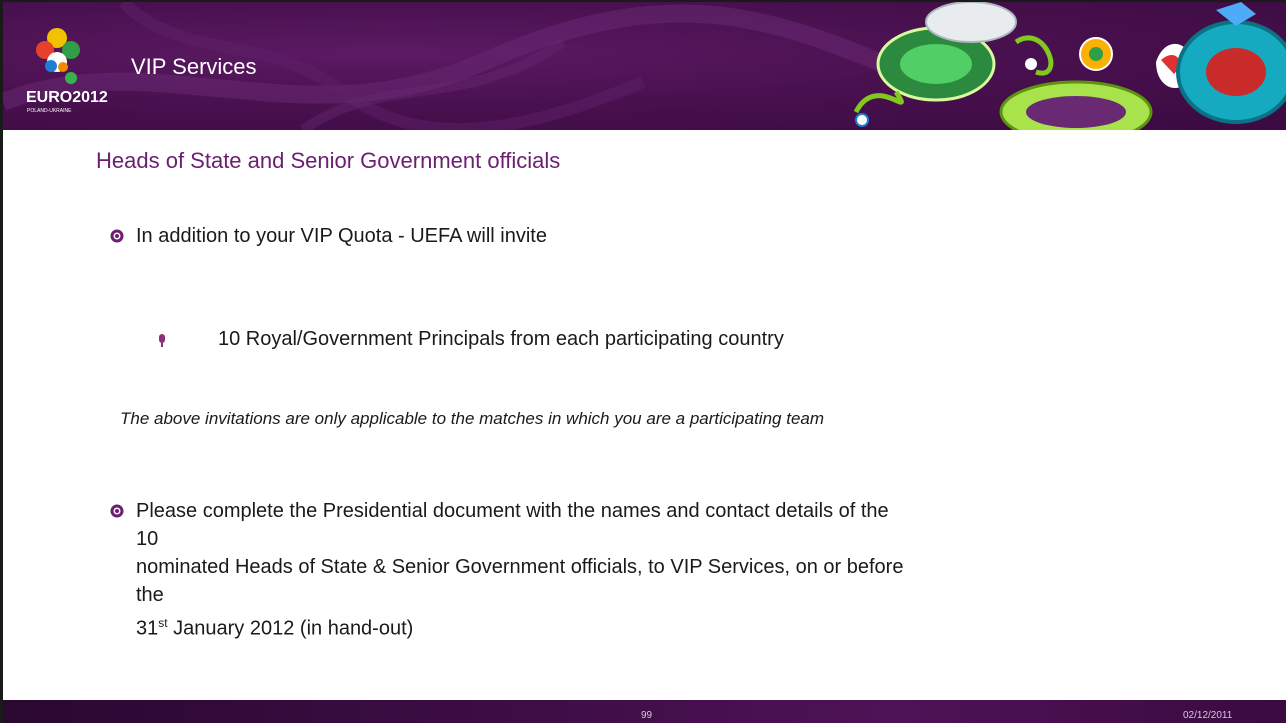  What do you see at coordinates (290, 628) in the screenshot?
I see `bullet-line: January 2012 (in hand-out)` at bounding box center [290, 628].